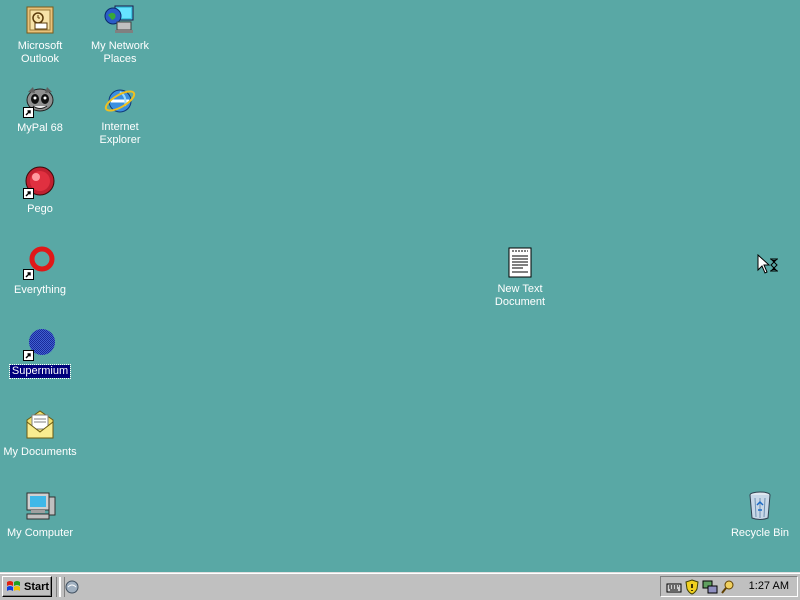 This screenshot has height=600, width=800. I want to click on icon-label: MyPal 68, so click(40, 128).